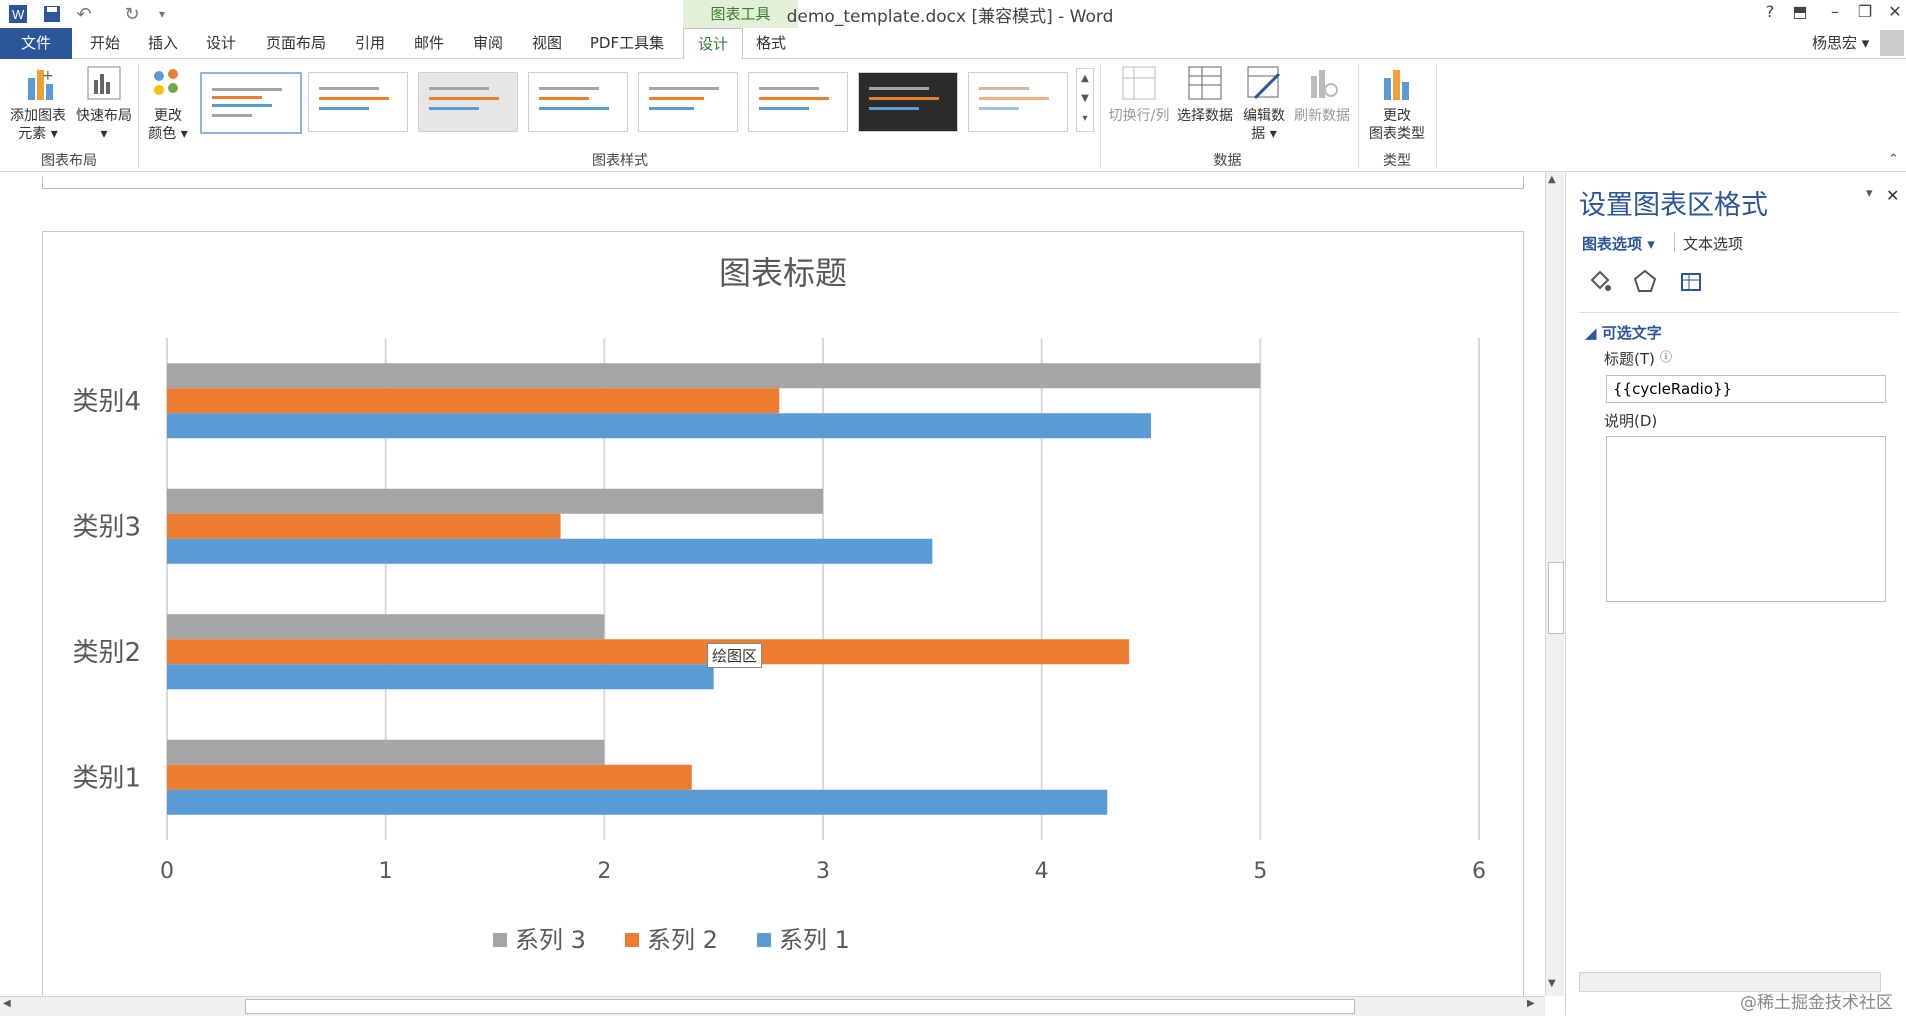 Image resolution: width=1906 pixels, height=1016 pixels. What do you see at coordinates (1835, 43) in the screenshot?
I see `user-name: 杨思宏` at bounding box center [1835, 43].